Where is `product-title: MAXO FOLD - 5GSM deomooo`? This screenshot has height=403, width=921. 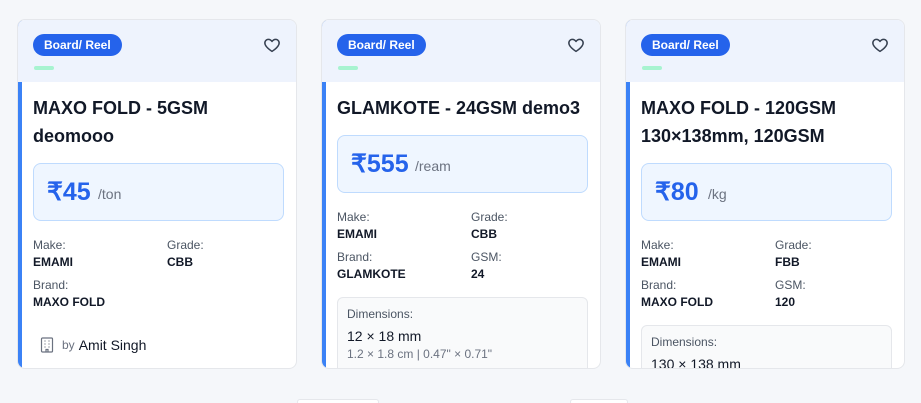
product-title: MAXO FOLD - 5GSM deomooo is located at coordinates (158, 122).